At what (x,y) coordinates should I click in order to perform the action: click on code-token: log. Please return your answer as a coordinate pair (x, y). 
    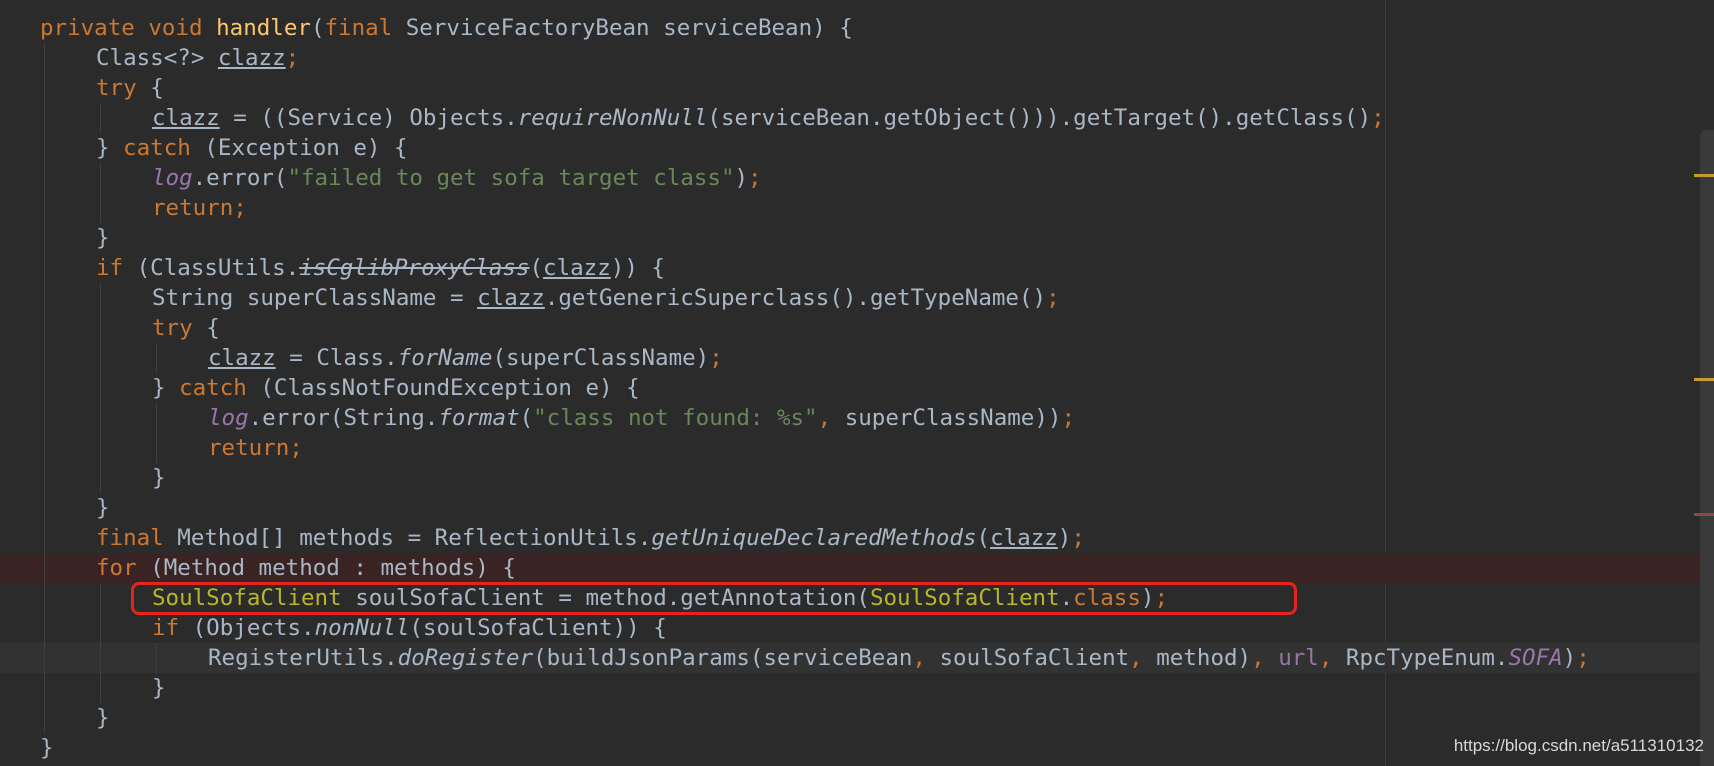
    Looking at the image, I should click on (172, 178).